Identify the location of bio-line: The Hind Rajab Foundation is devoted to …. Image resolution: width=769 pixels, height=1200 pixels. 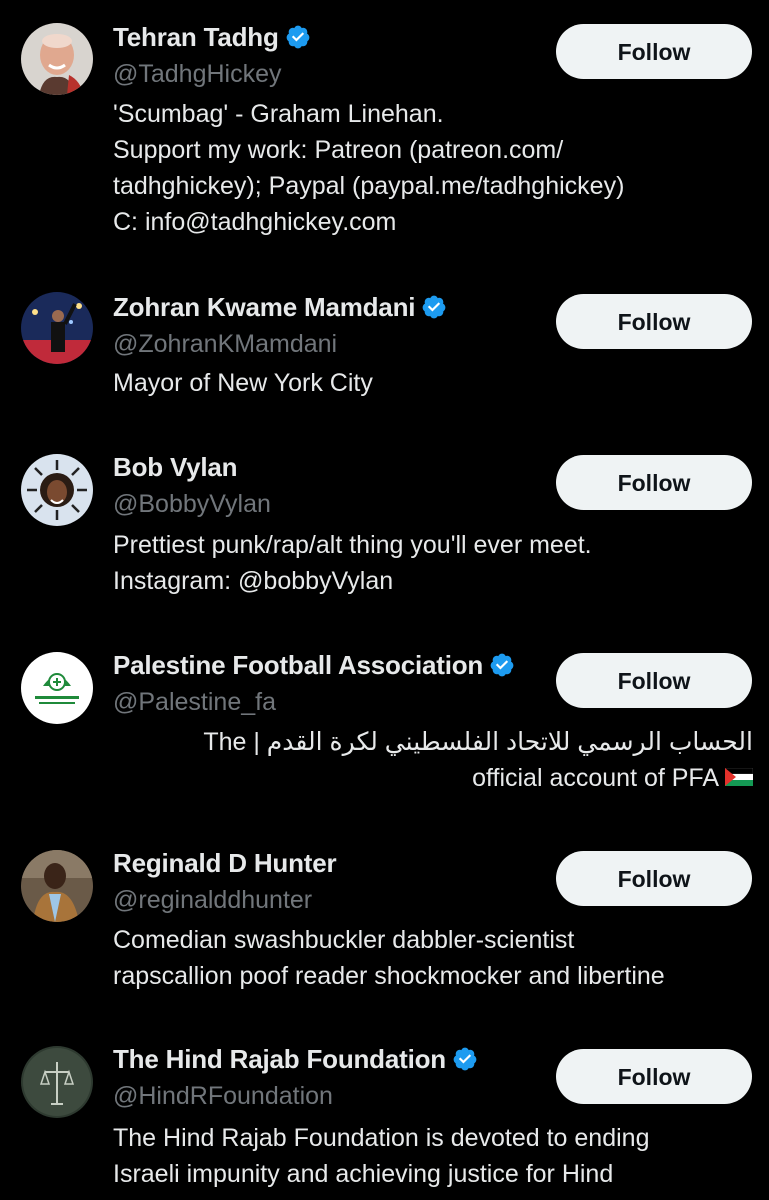
(381, 1138).